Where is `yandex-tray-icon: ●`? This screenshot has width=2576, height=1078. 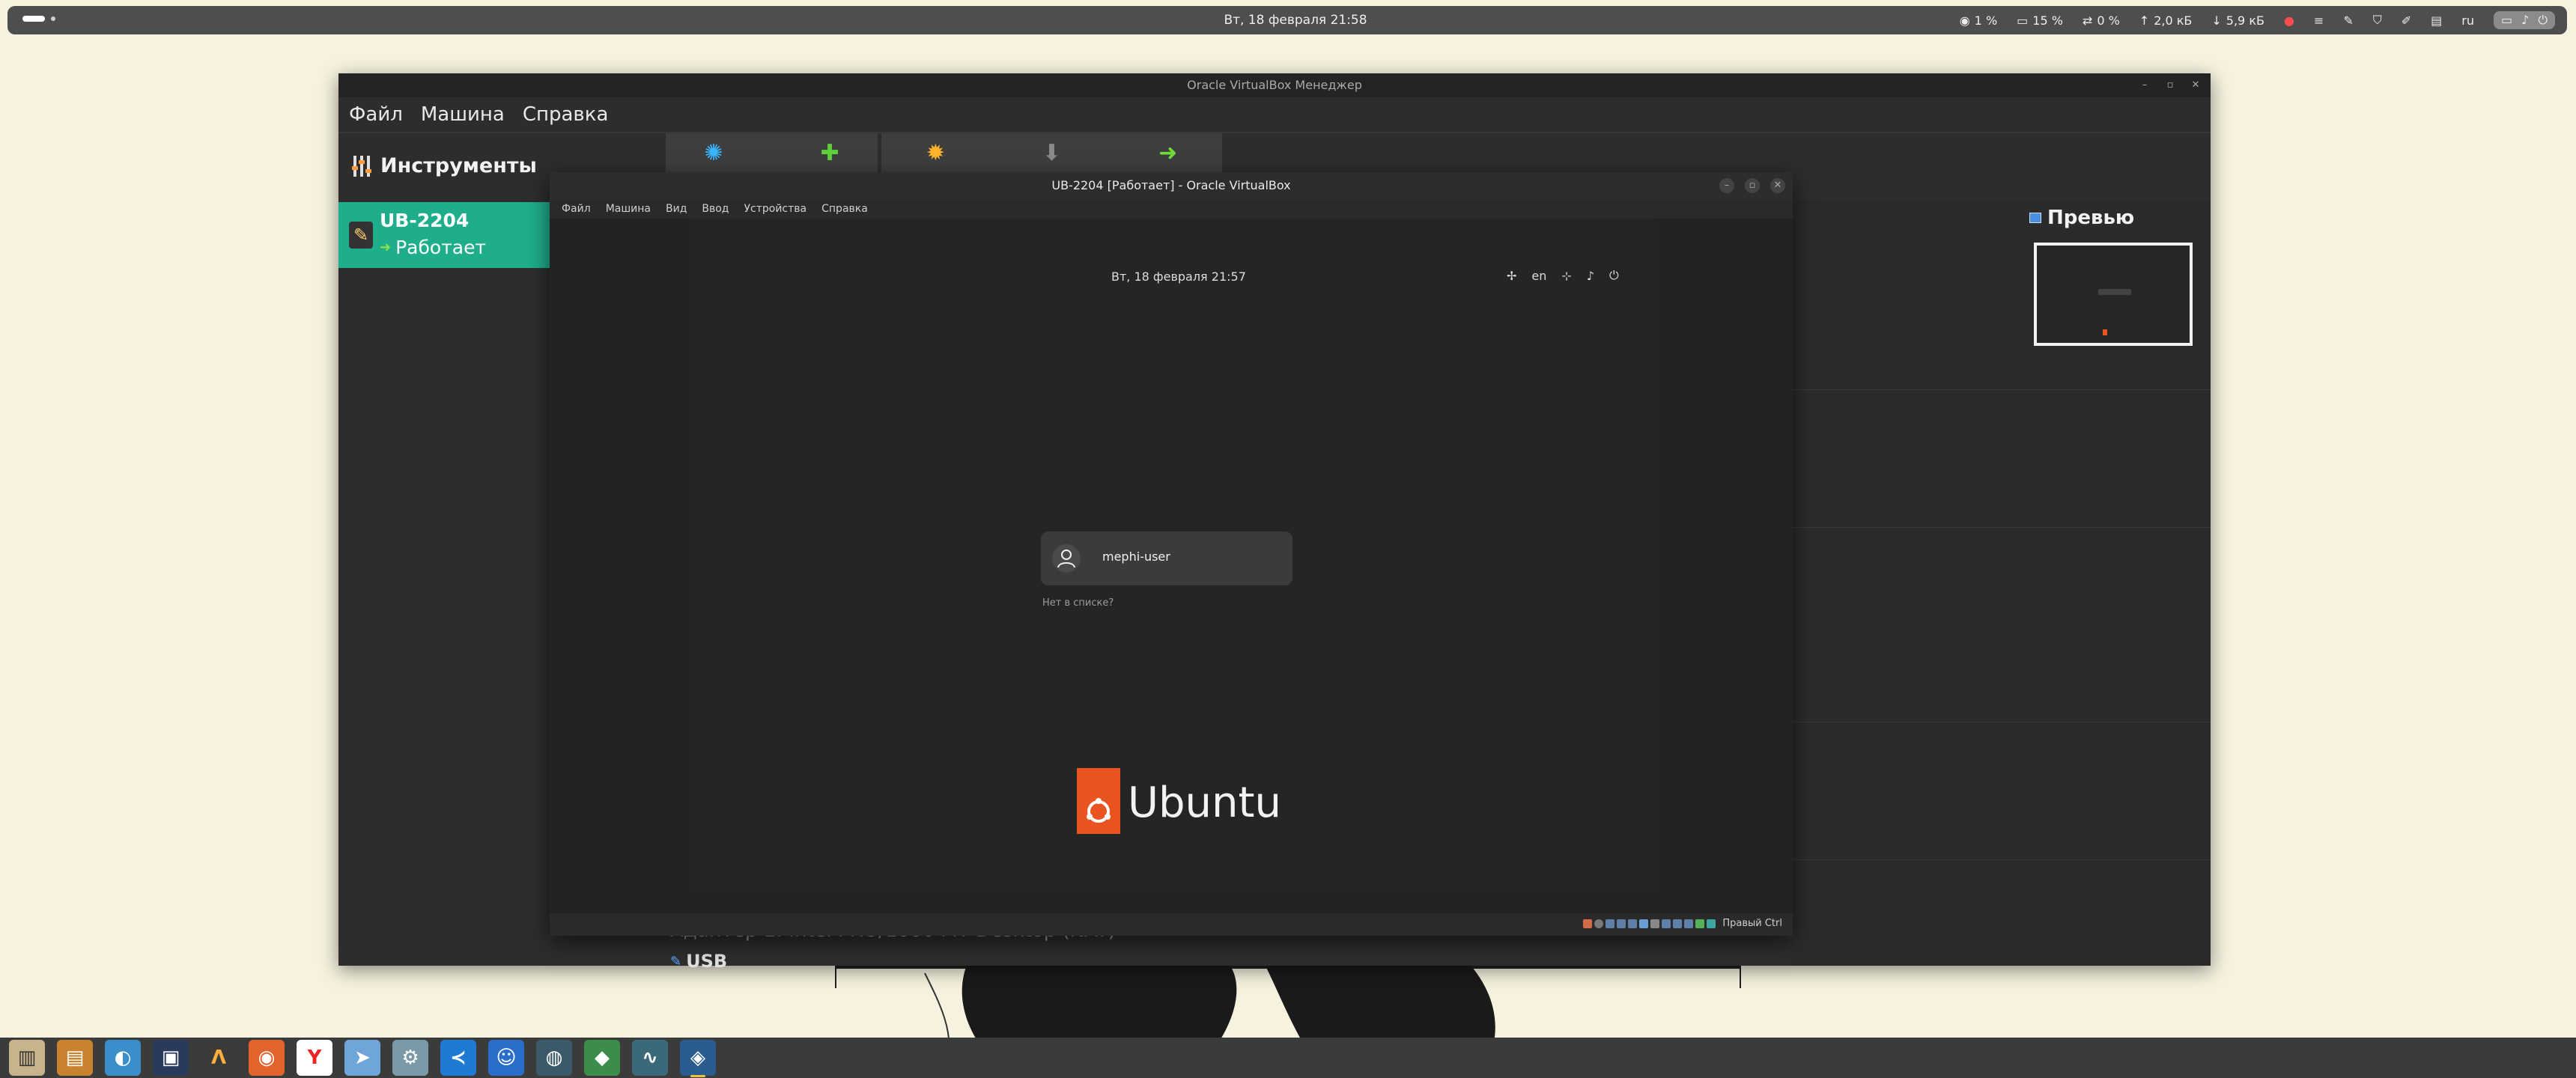
yandex-tray-icon: ● is located at coordinates (2289, 20).